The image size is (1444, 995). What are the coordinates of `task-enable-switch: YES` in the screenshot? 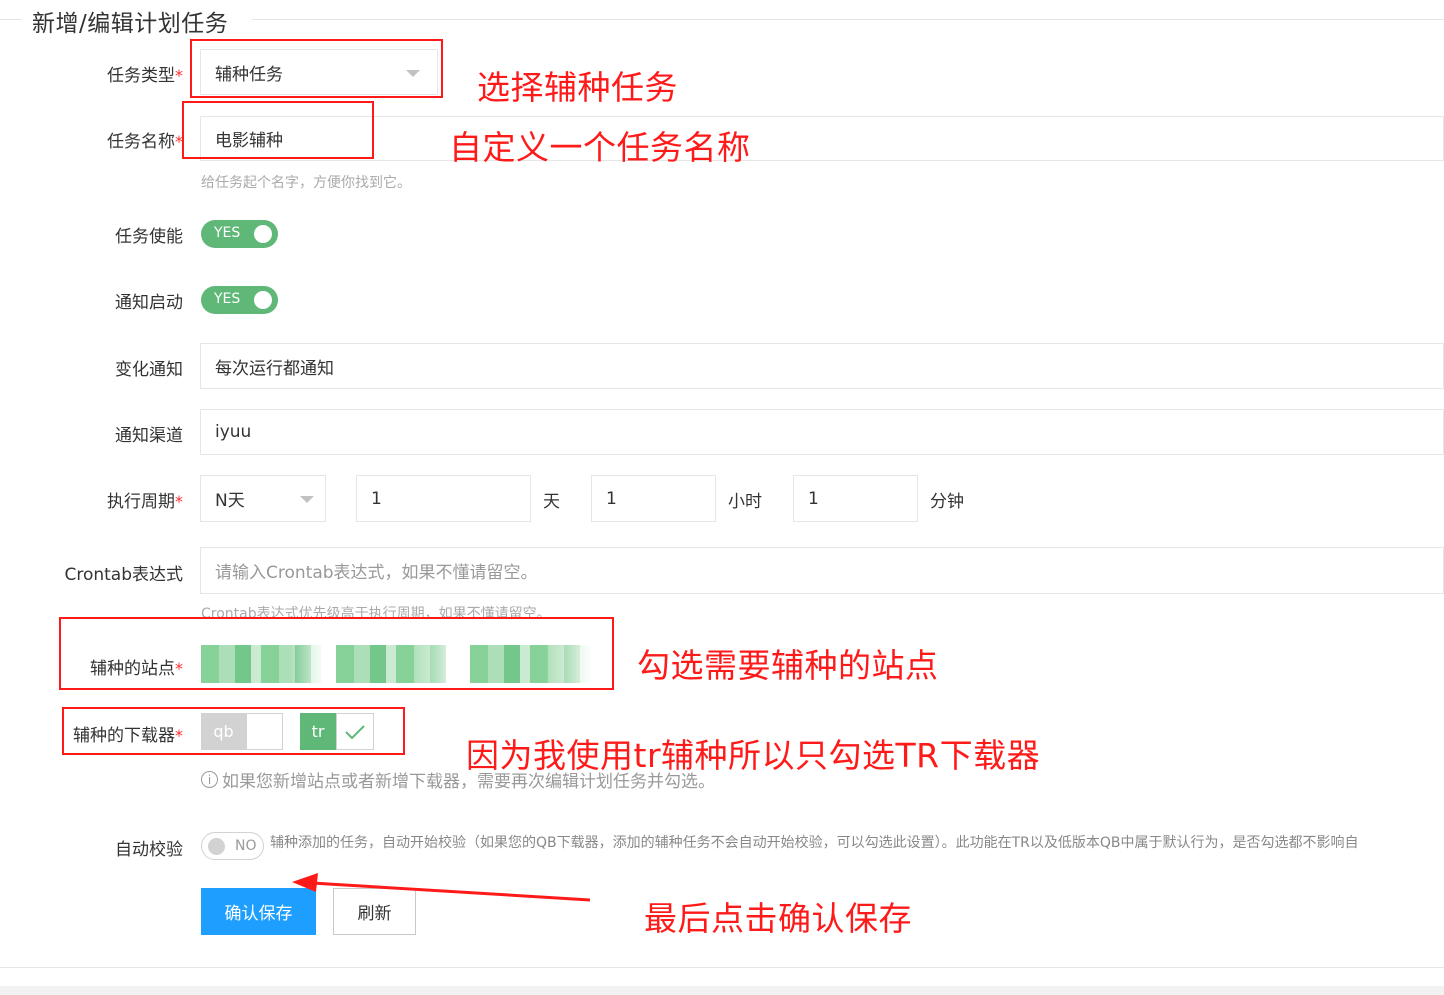 It's located at (239, 234).